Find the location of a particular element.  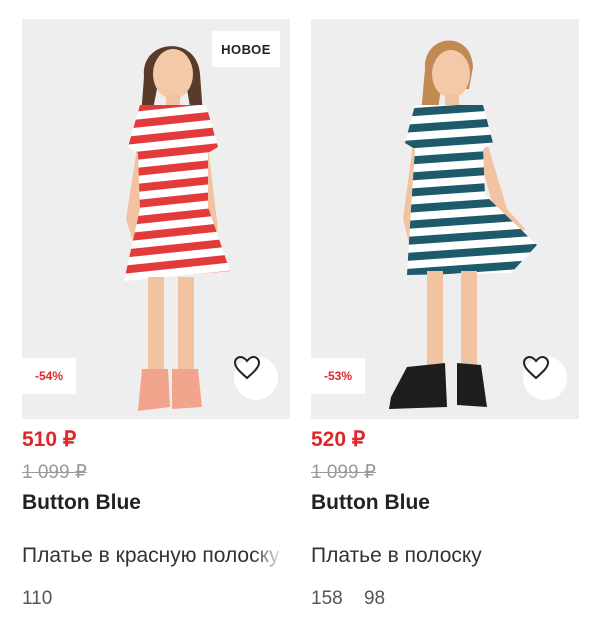

current-price: 510 ₽ is located at coordinates (49, 439).